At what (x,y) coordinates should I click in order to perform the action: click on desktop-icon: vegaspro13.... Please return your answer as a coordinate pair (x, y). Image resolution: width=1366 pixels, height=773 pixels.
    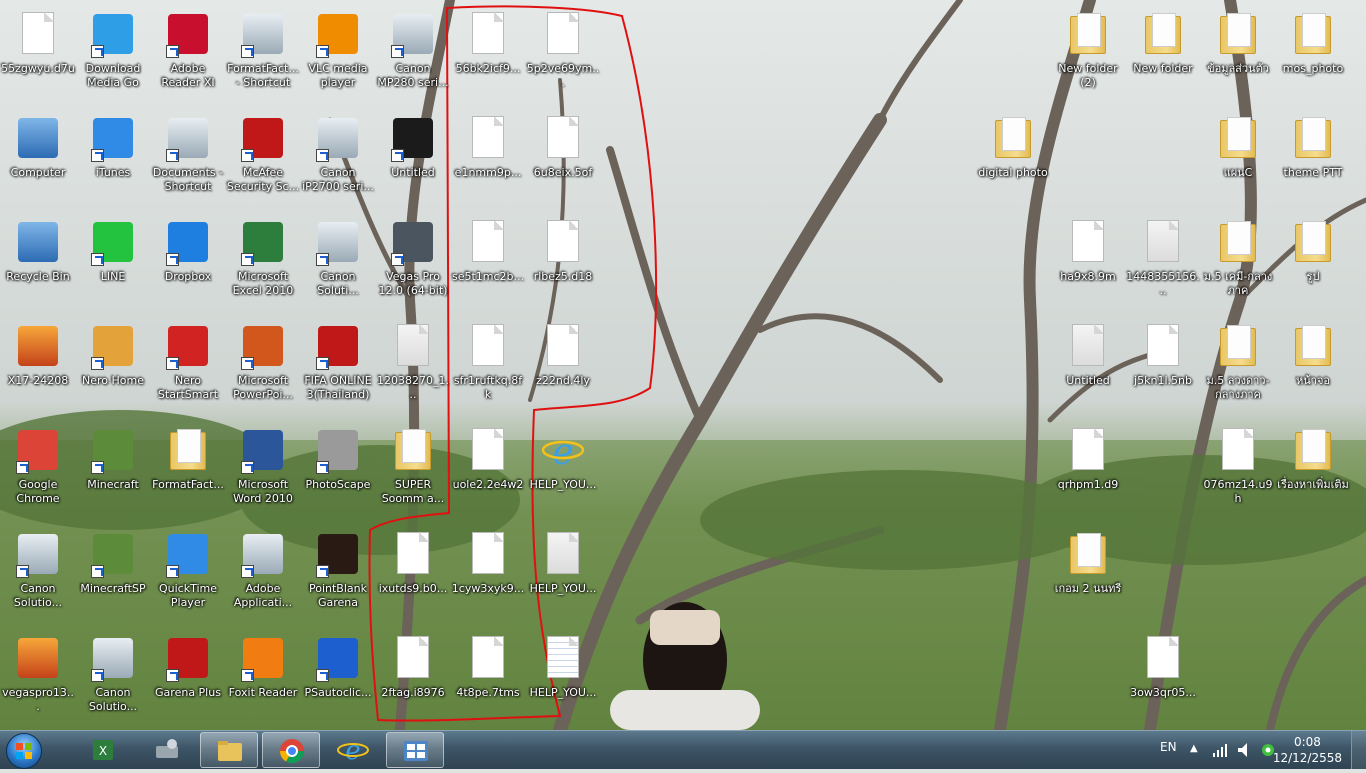
    Looking at the image, I should click on (38, 680).